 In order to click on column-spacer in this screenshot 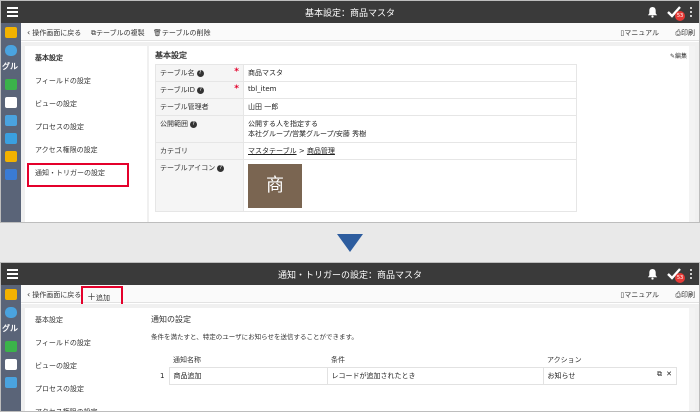, I will do `click(160, 360)`.